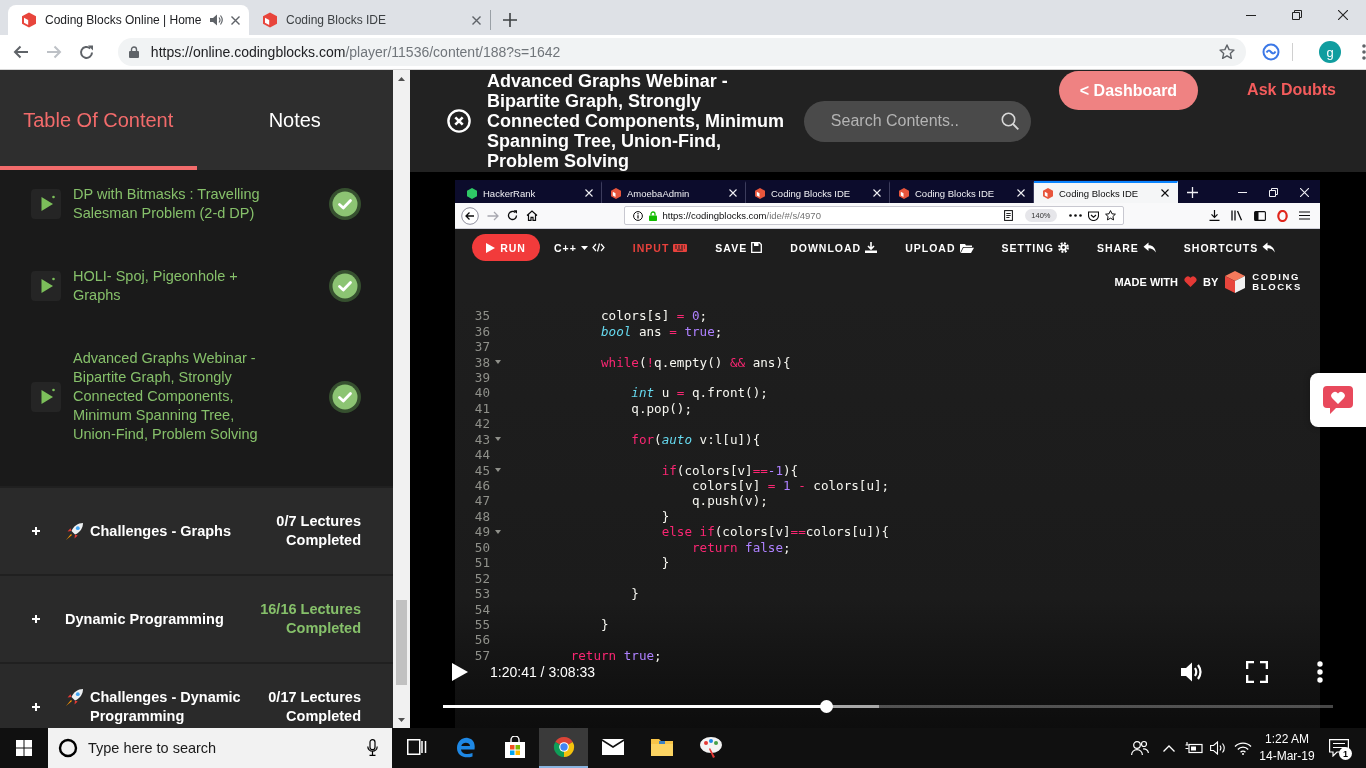 This screenshot has width=1366, height=768. What do you see at coordinates (481, 362) in the screenshot?
I see `line-number: 38` at bounding box center [481, 362].